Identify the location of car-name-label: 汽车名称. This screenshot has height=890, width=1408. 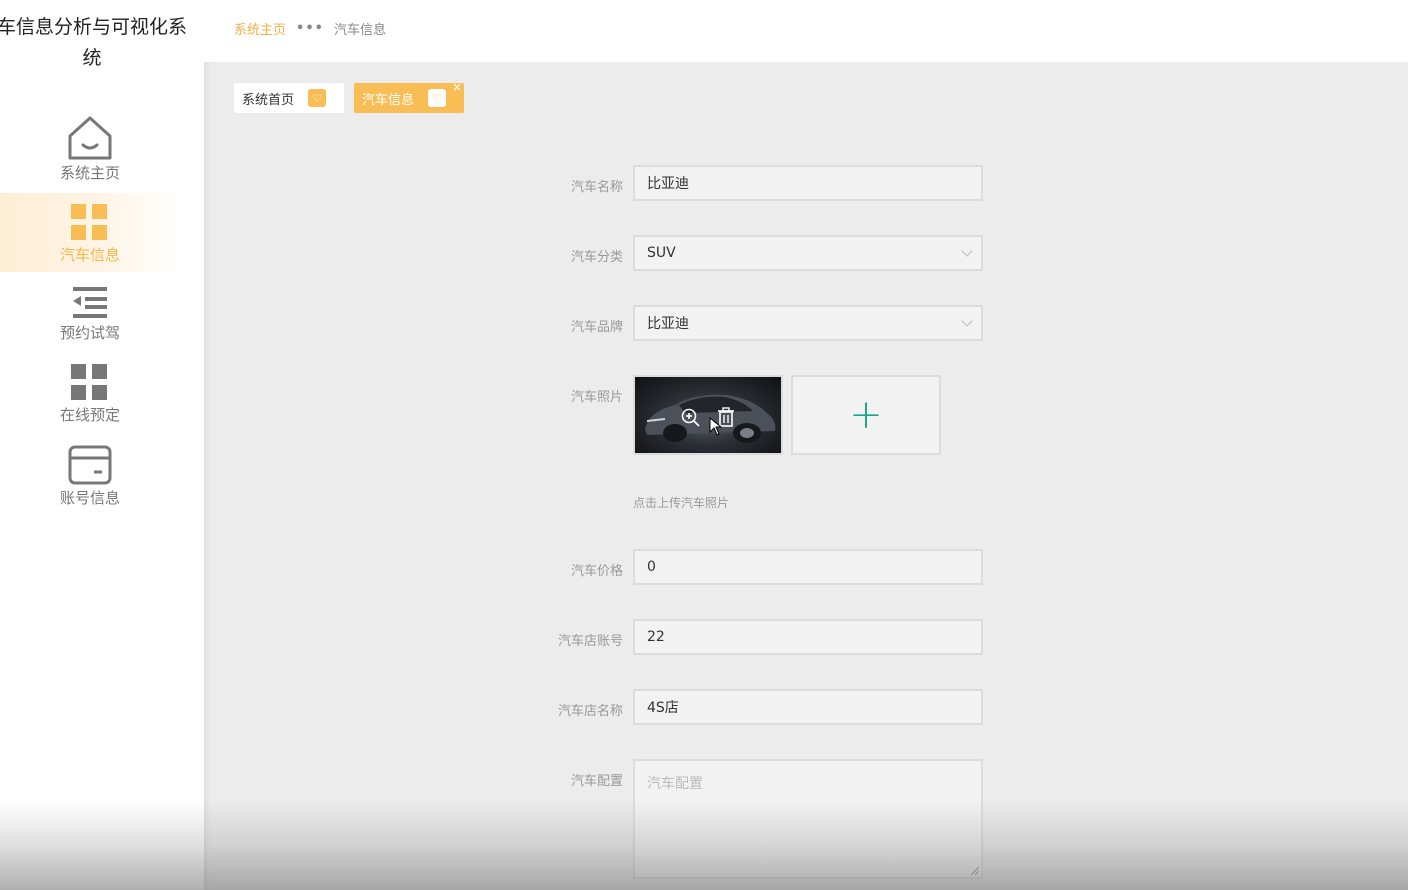
(596, 187).